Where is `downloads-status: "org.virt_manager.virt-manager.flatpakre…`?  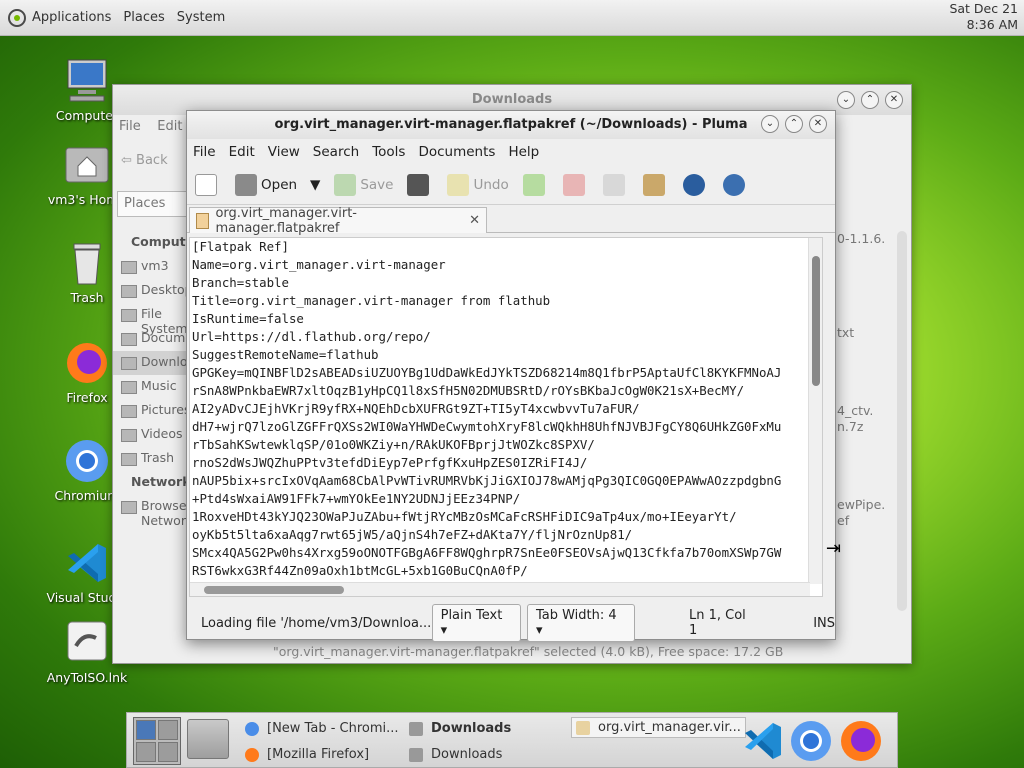
downloads-status: "org.virt_manager.virt-manager.flatpakre… is located at coordinates (528, 651).